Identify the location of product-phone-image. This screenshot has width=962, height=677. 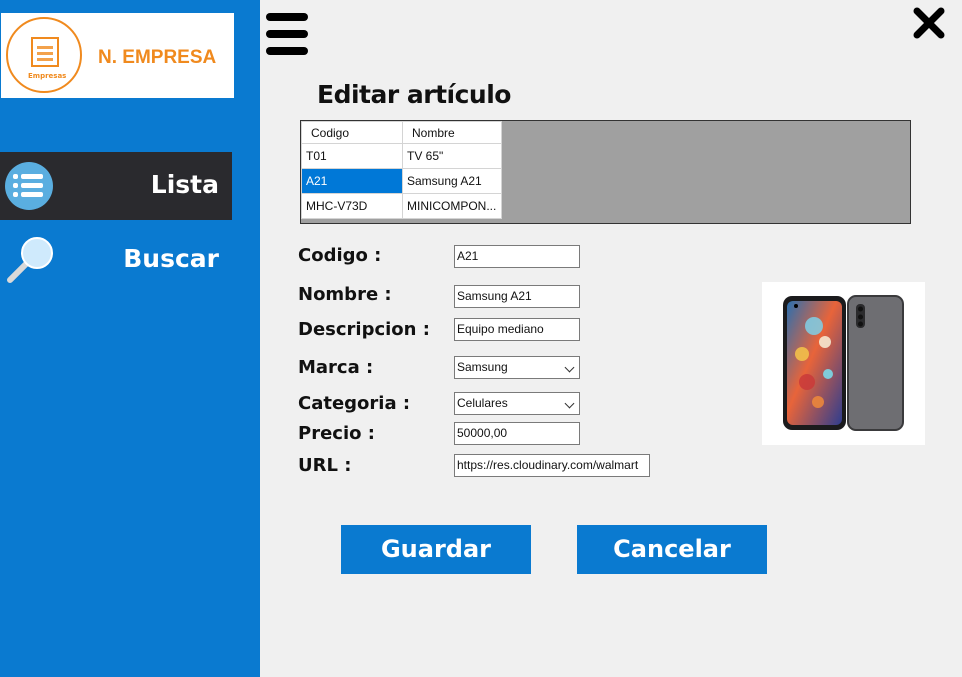
(843, 363).